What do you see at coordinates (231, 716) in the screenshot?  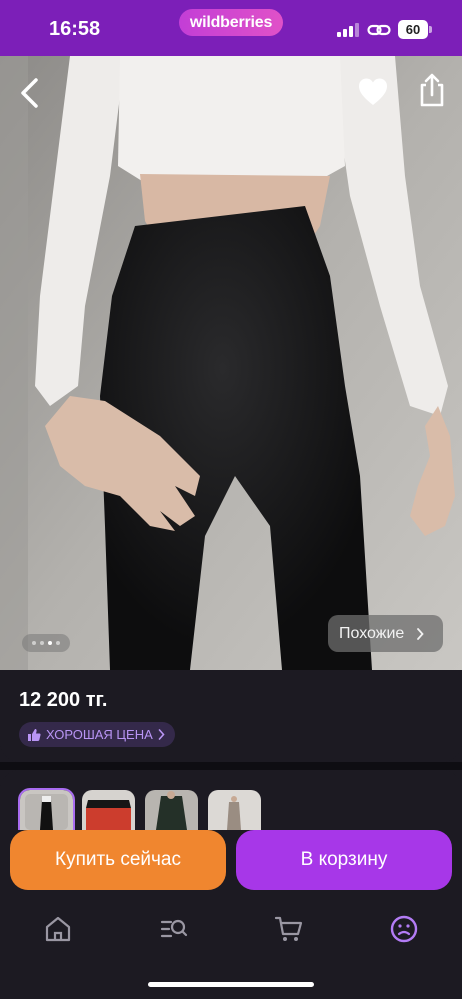 I see `price-card: 12 200 тг. ХОРОШАЯ ЦЕНА` at bounding box center [231, 716].